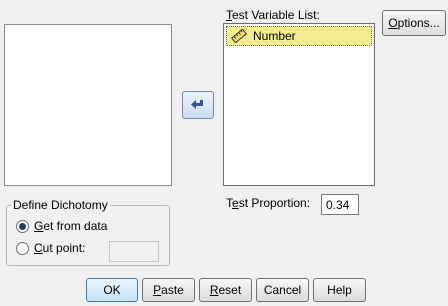 This screenshot has height=306, width=448. I want to click on move-variable-button, so click(198, 105).